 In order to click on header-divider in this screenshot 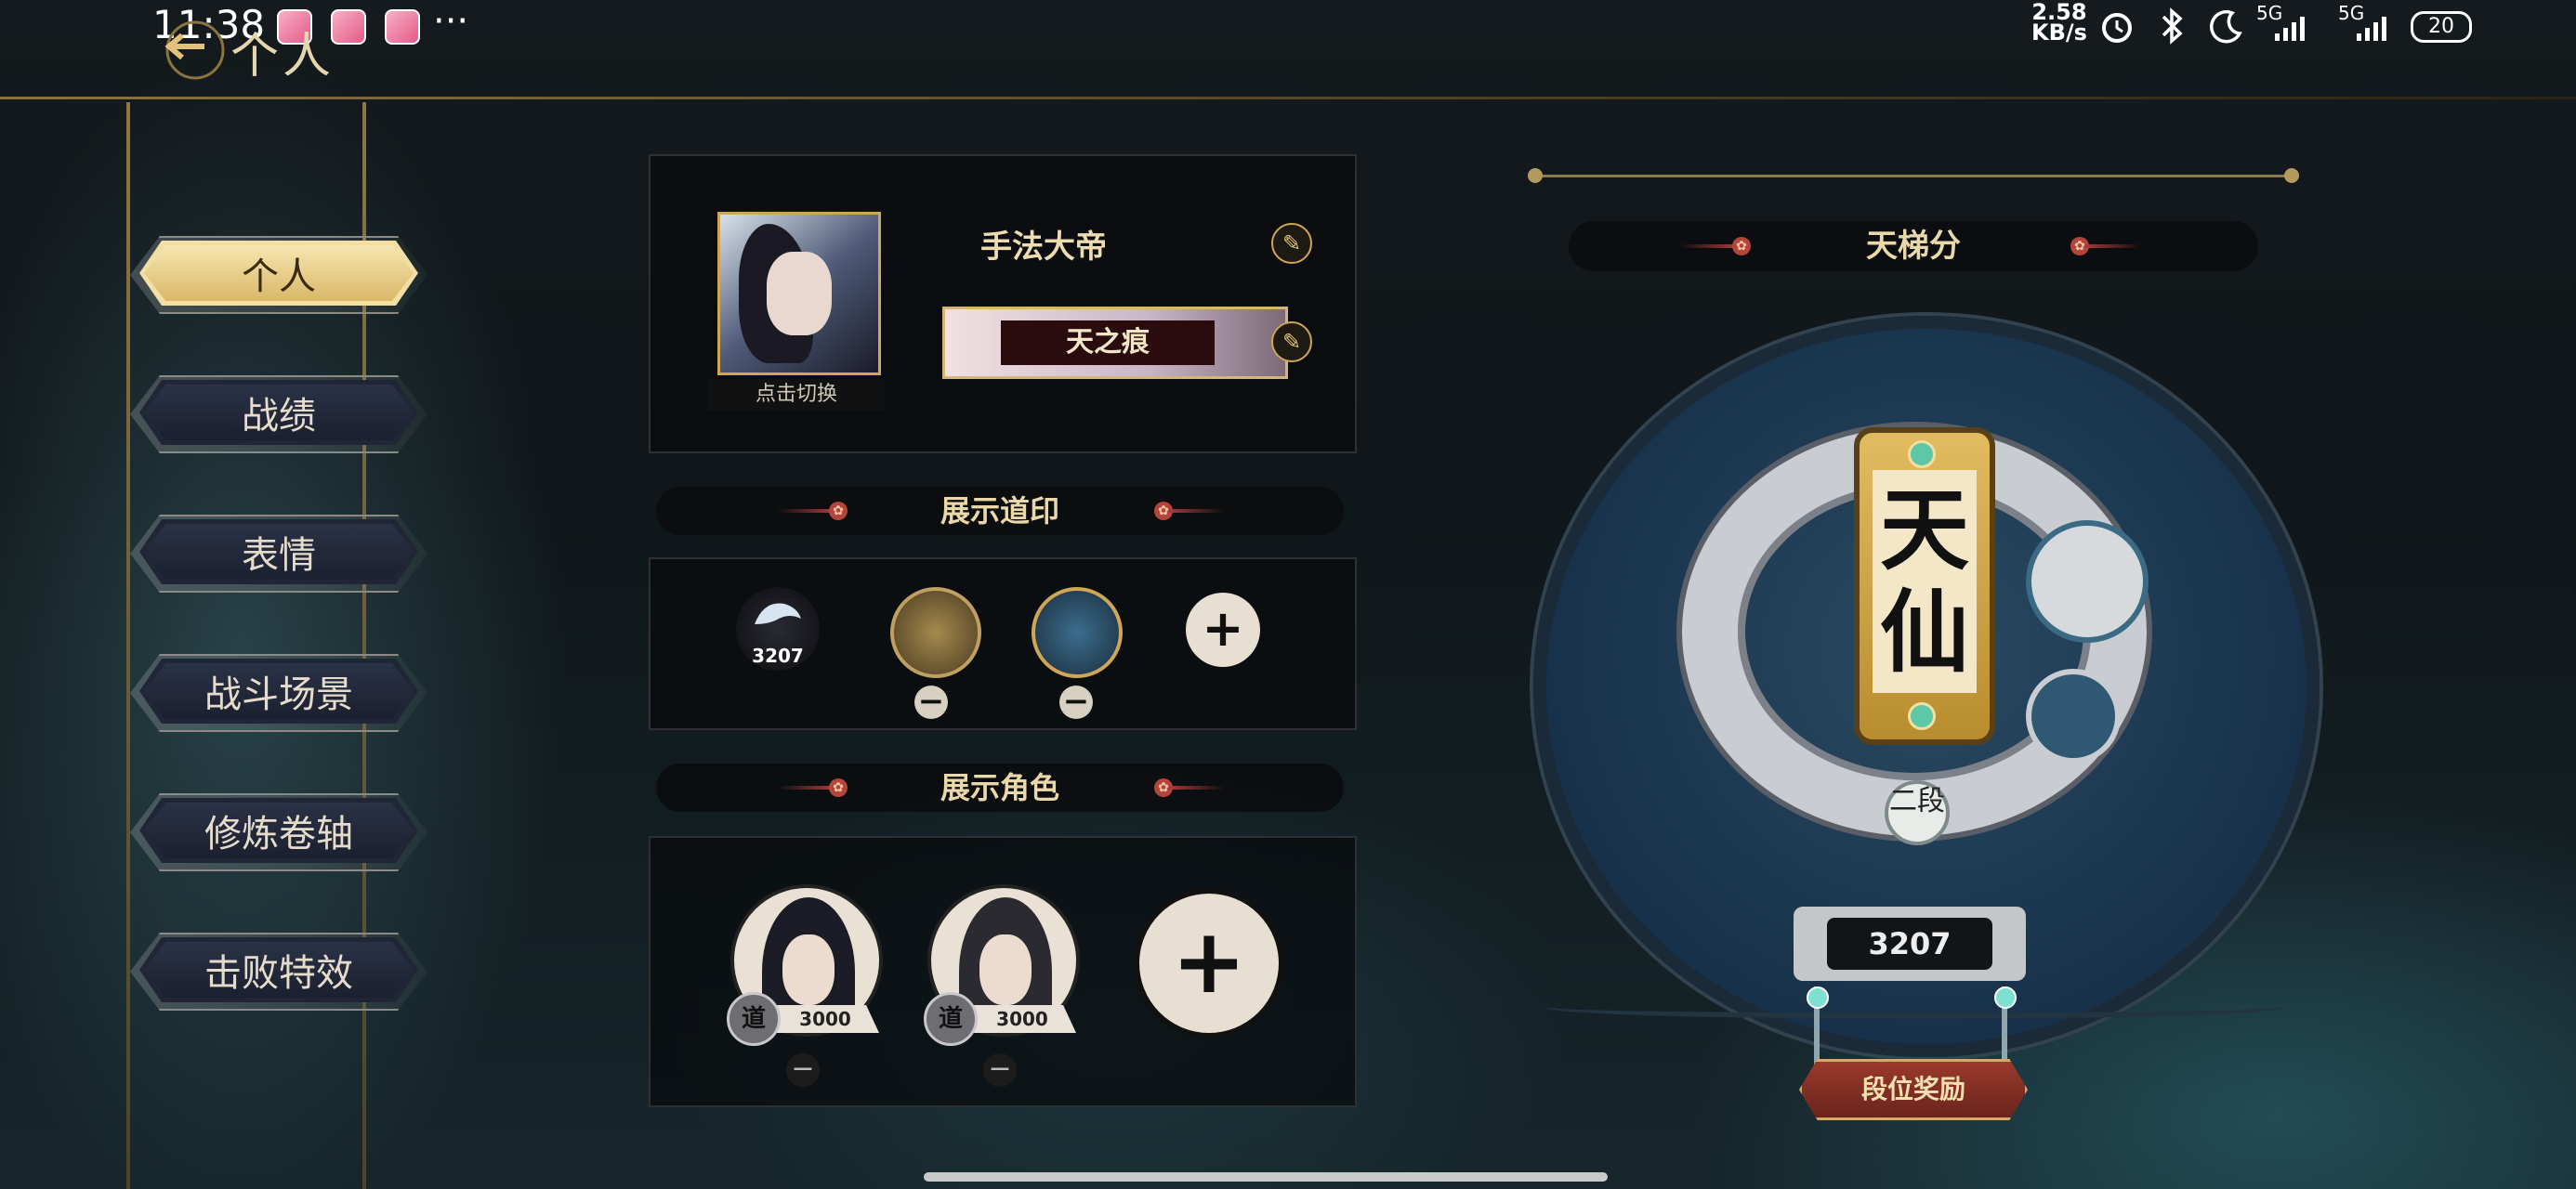, I will do `click(1288, 98)`.